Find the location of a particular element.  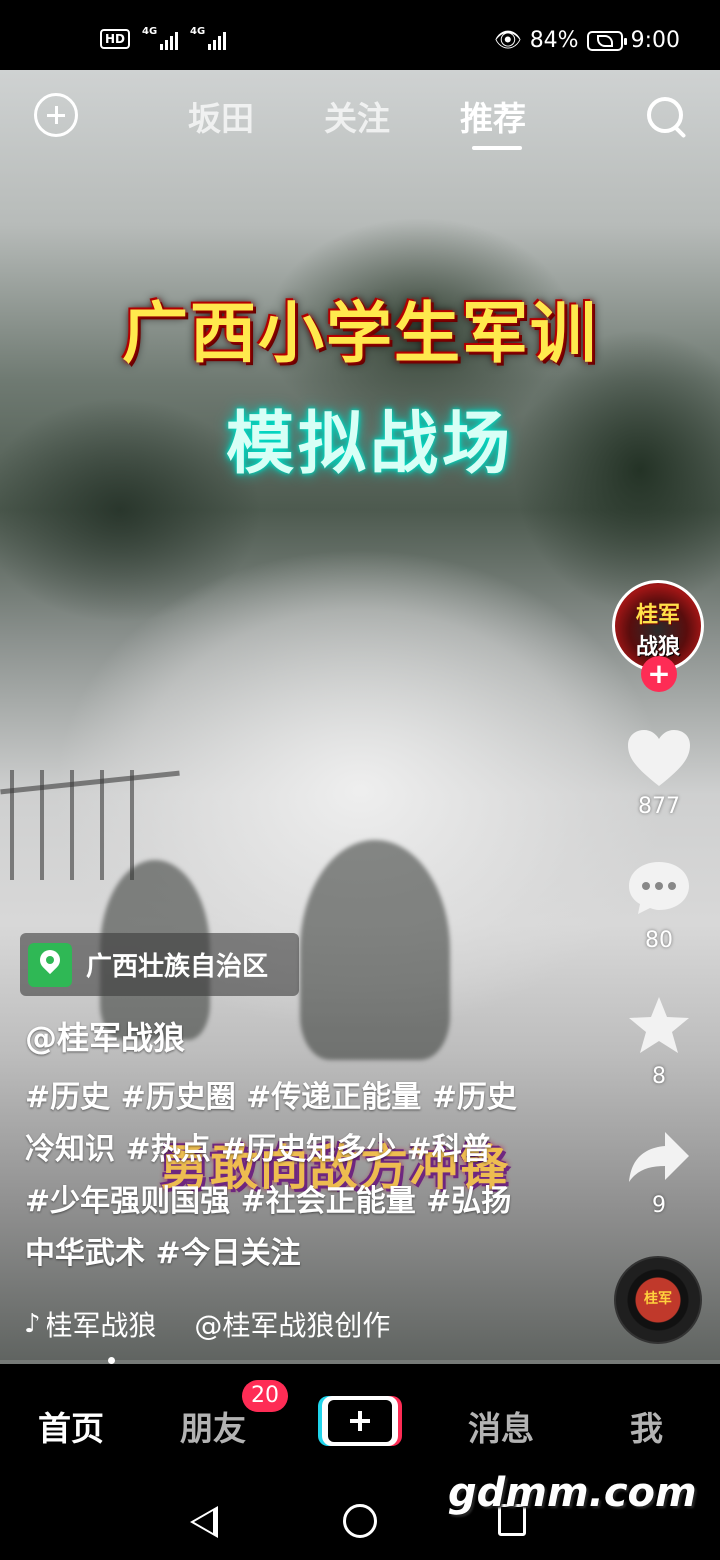

author-name: @桂军战狼 is located at coordinates (105, 1036).